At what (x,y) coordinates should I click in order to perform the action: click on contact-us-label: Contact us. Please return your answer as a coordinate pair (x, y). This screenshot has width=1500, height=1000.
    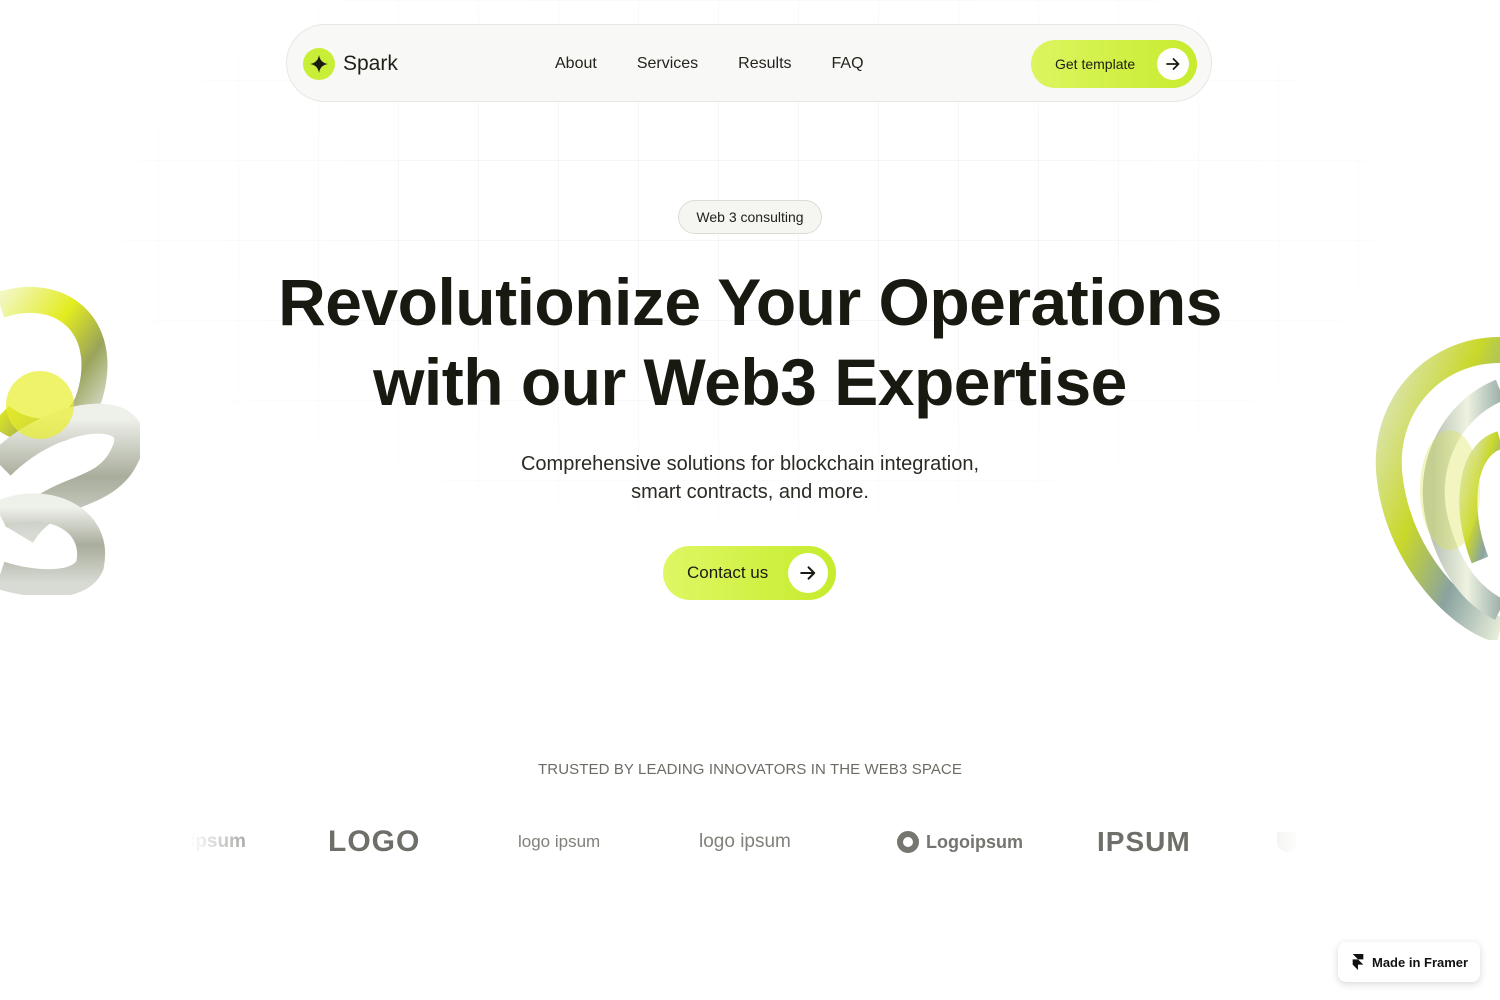
    Looking at the image, I should click on (728, 572).